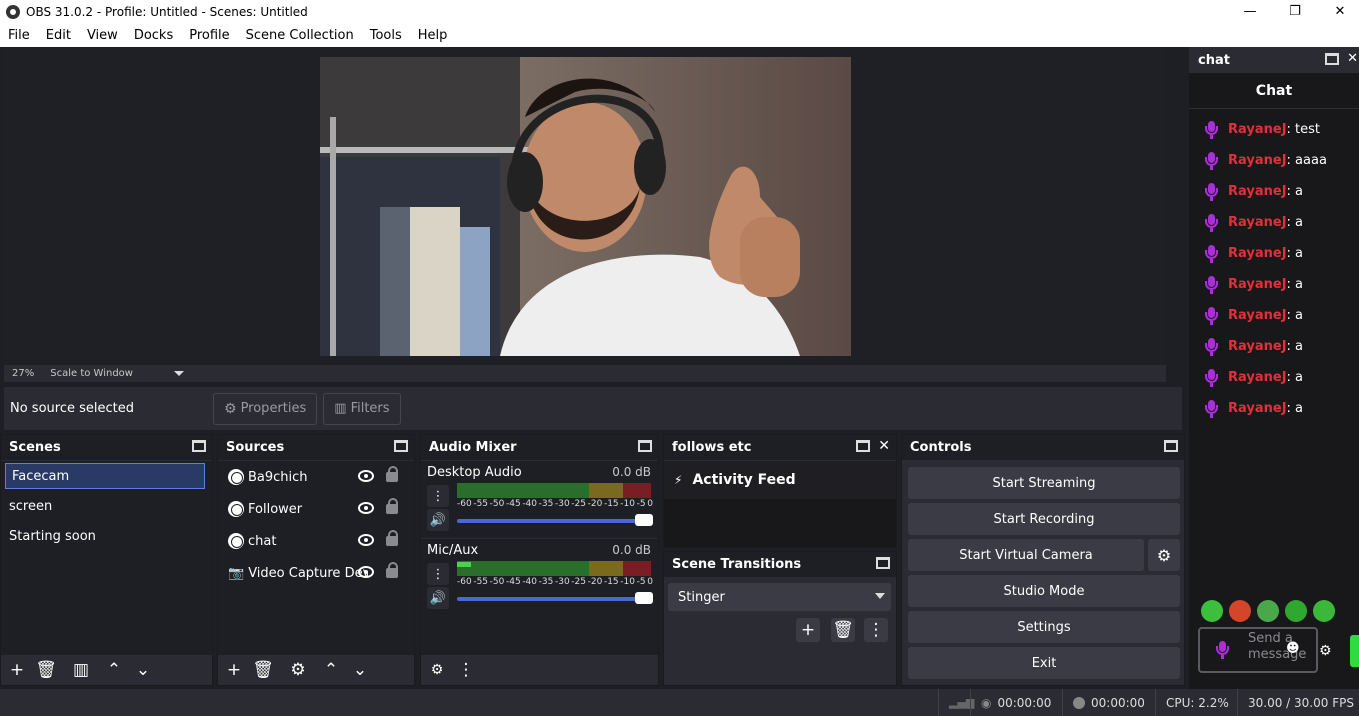 The image size is (1359, 716). What do you see at coordinates (316, 541) in the screenshot?
I see `source-item: chat` at bounding box center [316, 541].